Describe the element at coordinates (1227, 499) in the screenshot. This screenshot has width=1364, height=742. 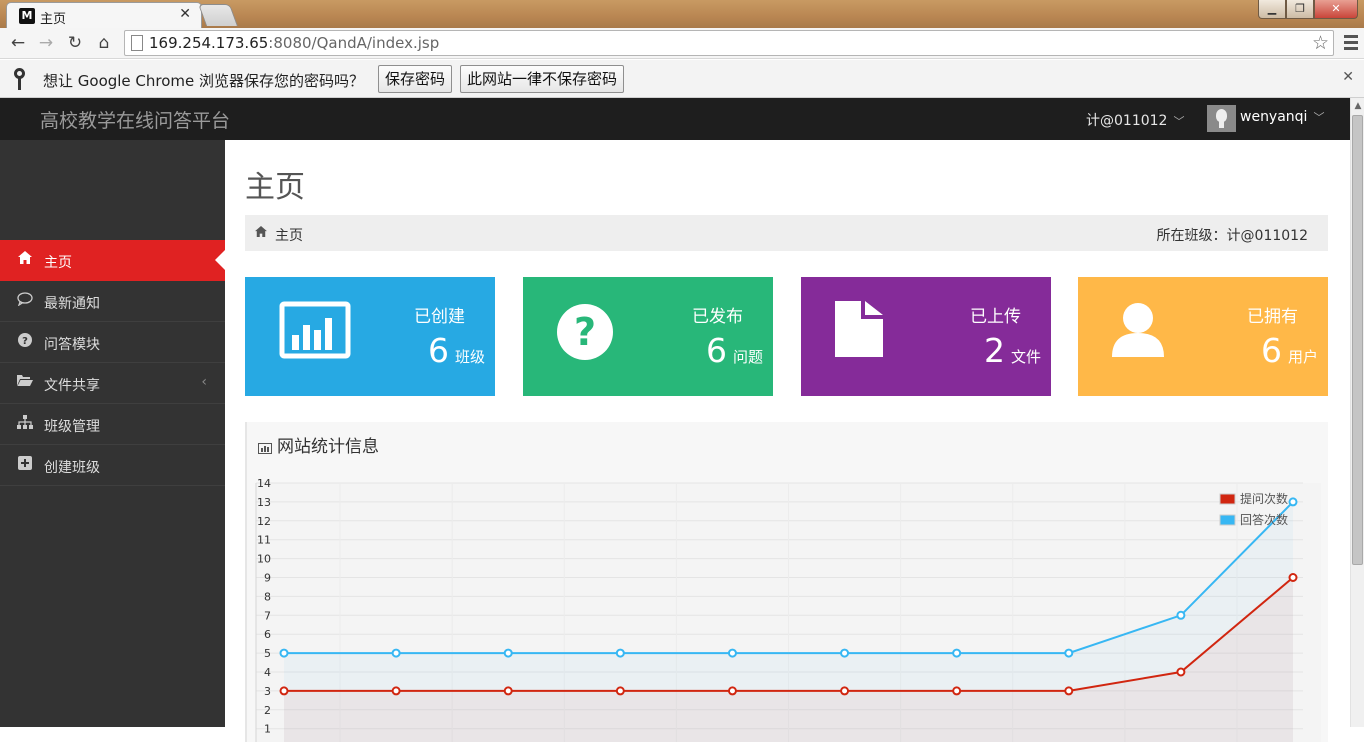
I see `legend-swatch` at that location.